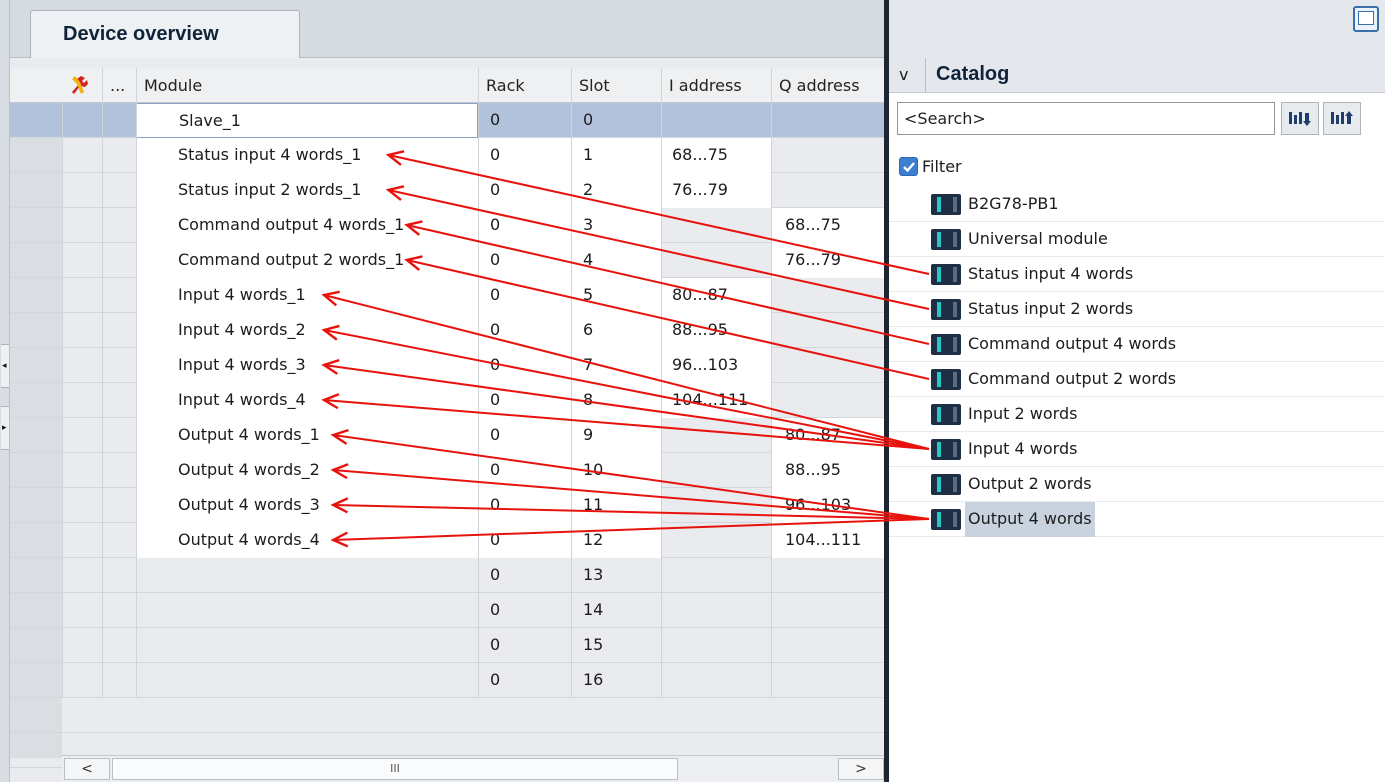  What do you see at coordinates (616, 260) in the screenshot?
I see `slot-cell: 4` at bounding box center [616, 260].